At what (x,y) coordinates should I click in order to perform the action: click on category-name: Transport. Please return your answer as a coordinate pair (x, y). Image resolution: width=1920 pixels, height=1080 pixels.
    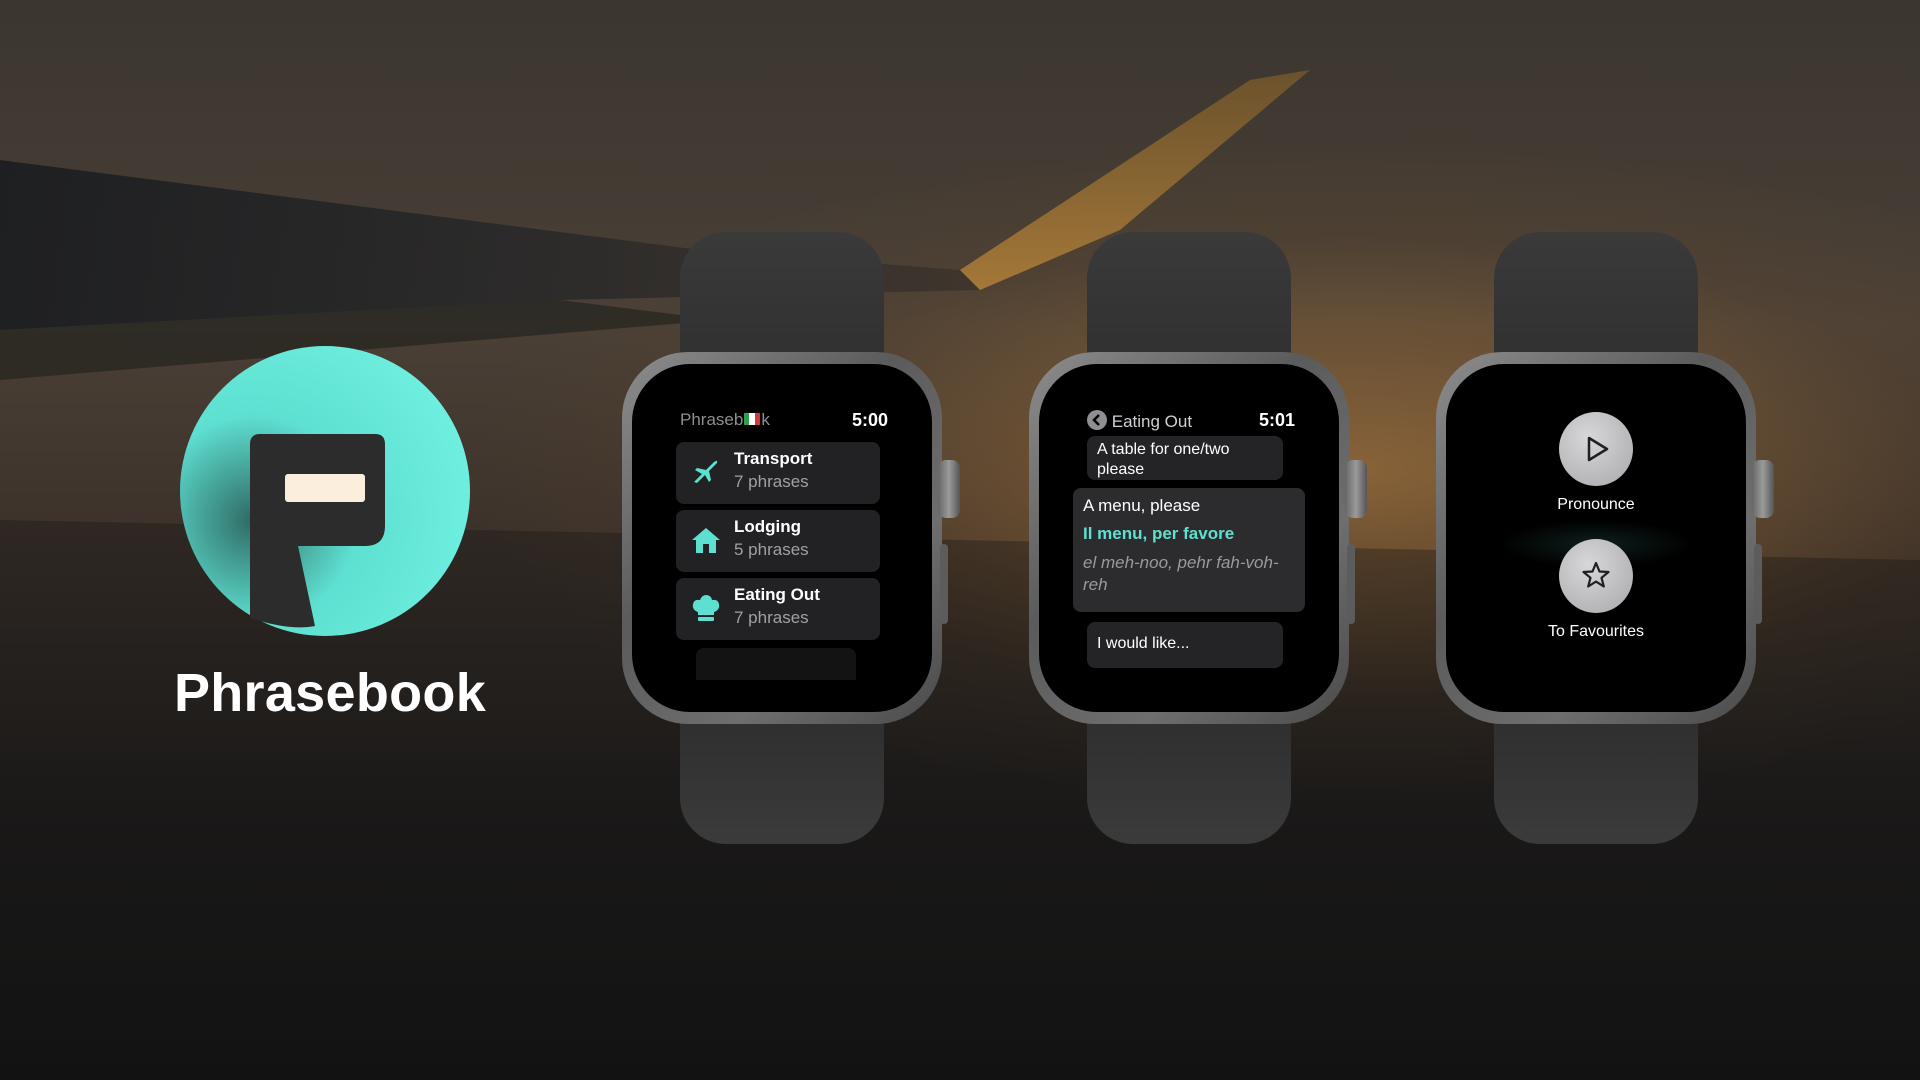
    Looking at the image, I should click on (773, 458).